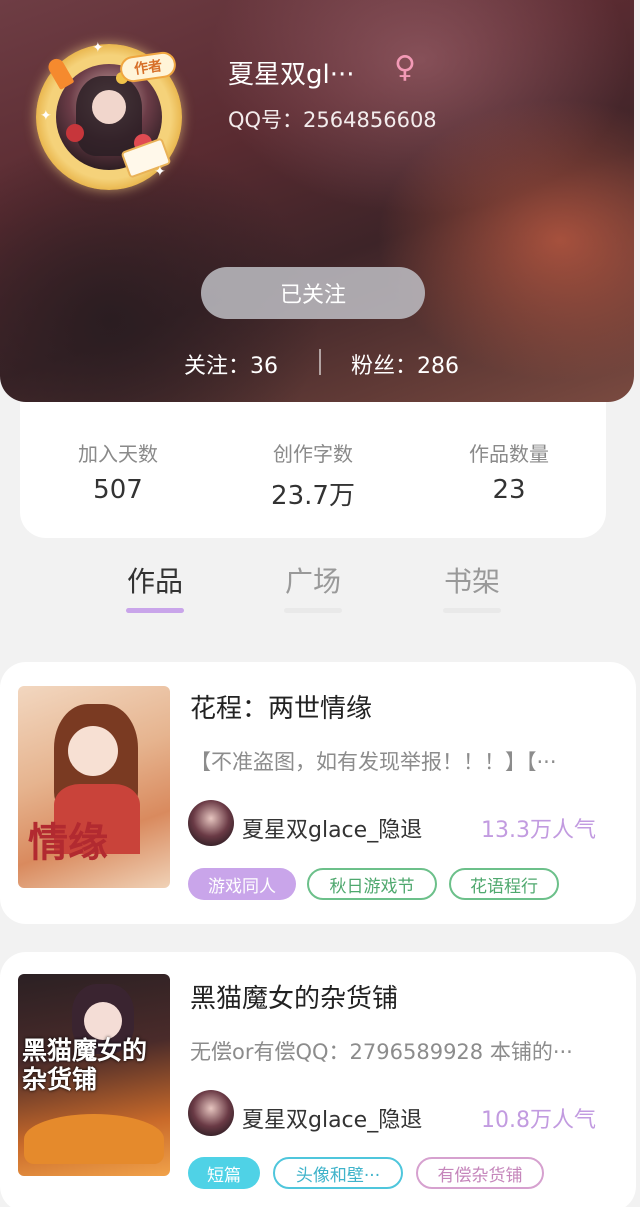 The width and height of the screenshot is (640, 1207). I want to click on tag-chip: 短篇, so click(224, 1173).